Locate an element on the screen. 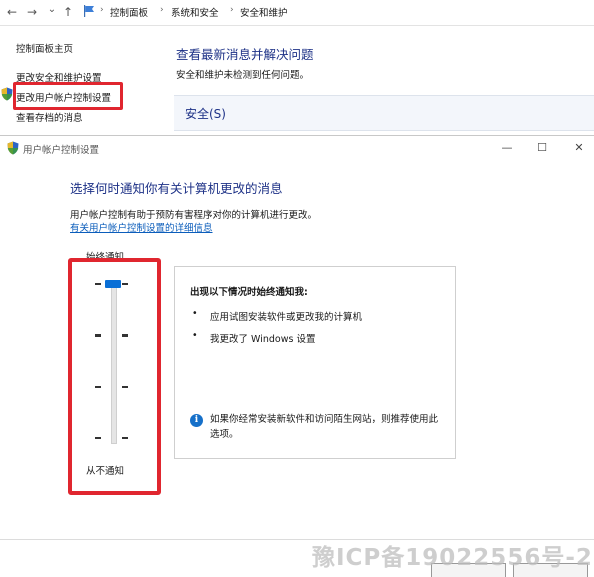 This screenshot has height=577, width=594. info-note: 如果你经常安装新软件和访问陌生网站，则推荐使用此选项。 is located at coordinates (324, 427).